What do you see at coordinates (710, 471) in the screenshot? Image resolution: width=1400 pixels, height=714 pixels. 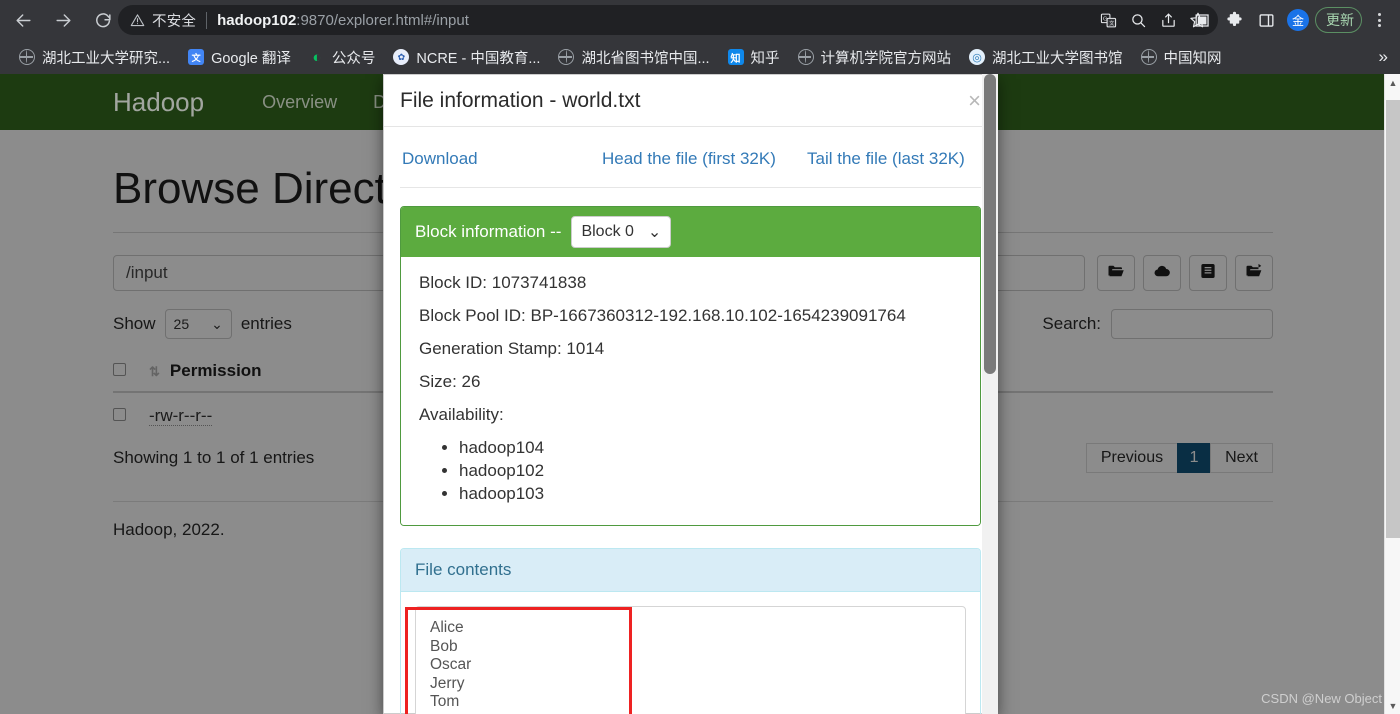 I see `list-item: hadoop102` at bounding box center [710, 471].